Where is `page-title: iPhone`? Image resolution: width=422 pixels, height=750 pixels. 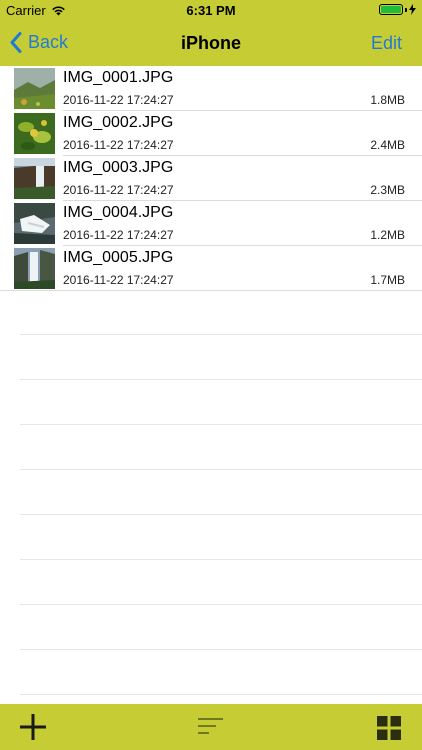
page-title: iPhone is located at coordinates (210, 43).